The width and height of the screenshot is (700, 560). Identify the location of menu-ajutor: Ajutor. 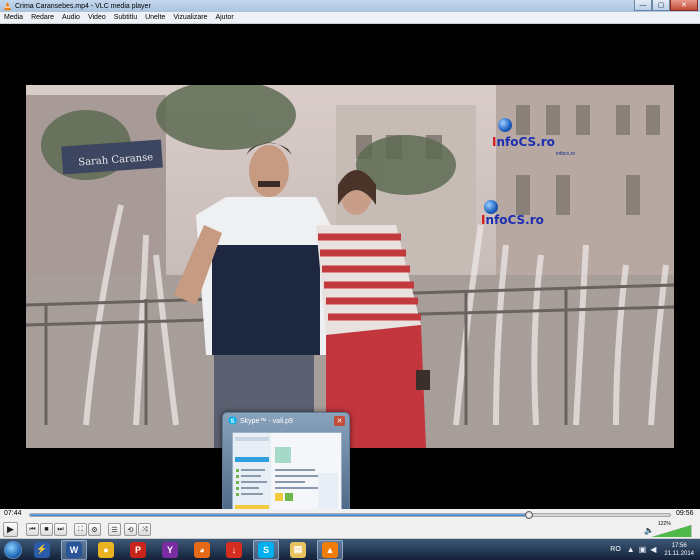
(224, 17).